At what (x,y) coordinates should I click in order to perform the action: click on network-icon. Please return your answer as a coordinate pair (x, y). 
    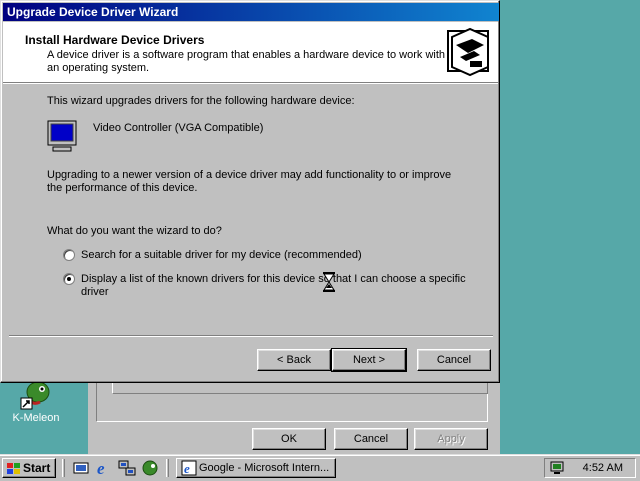
    Looking at the image, I should click on (127, 468).